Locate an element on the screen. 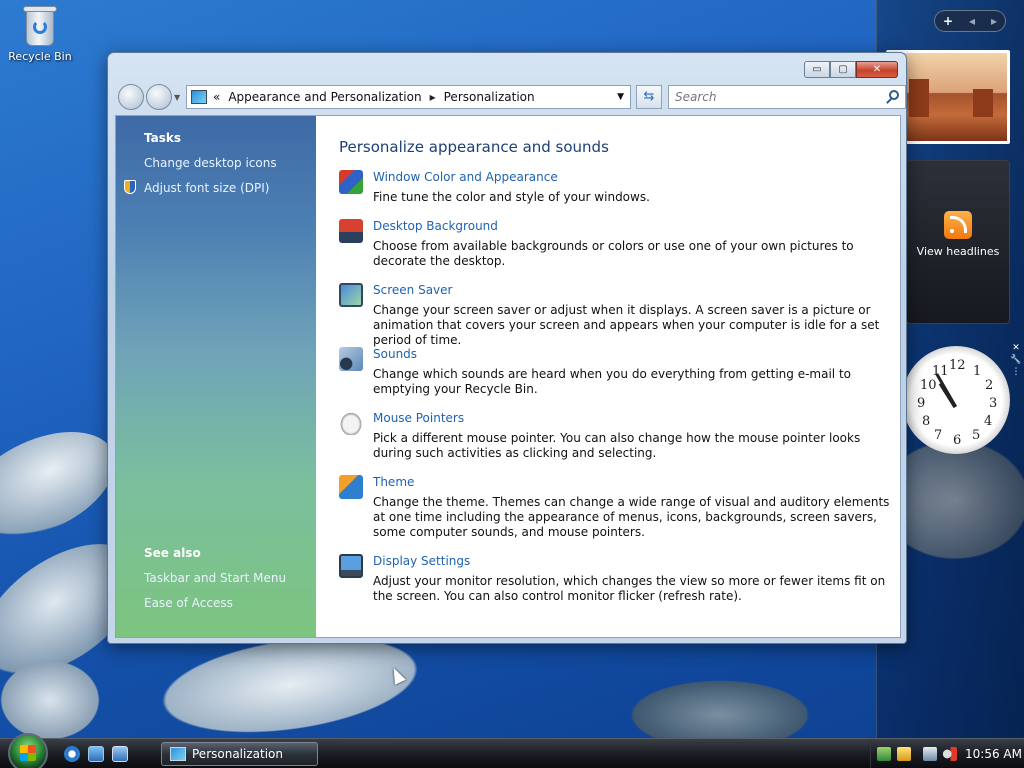  rss-icon is located at coordinates (958, 225).